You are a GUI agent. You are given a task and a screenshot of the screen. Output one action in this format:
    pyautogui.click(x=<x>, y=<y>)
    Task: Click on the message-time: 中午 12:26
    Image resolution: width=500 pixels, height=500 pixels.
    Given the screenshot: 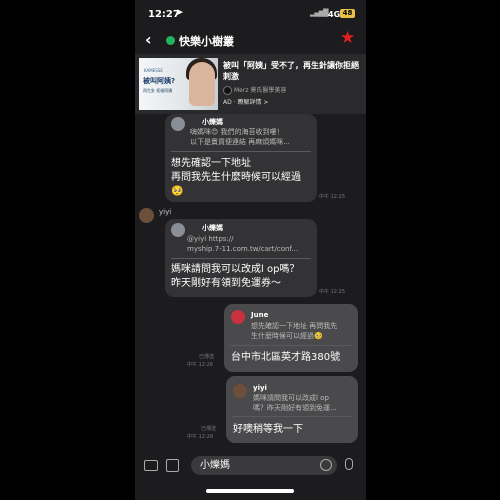 What is the action you would take?
    pyautogui.click(x=200, y=365)
    